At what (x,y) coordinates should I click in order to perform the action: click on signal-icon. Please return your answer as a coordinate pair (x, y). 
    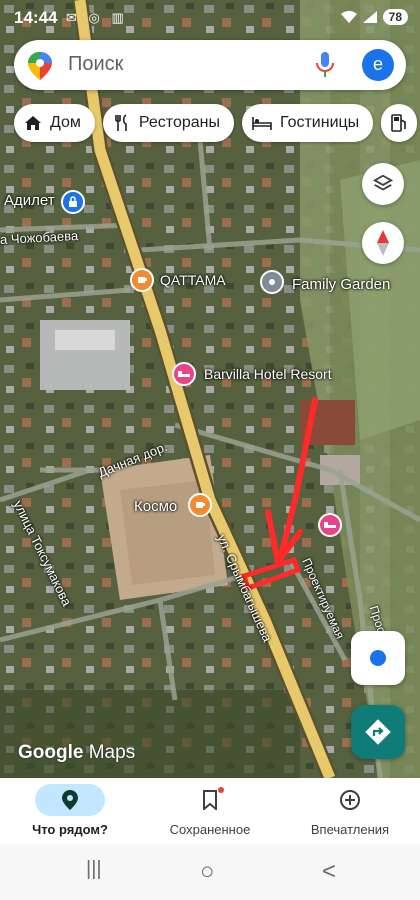
    Looking at the image, I should click on (369, 17).